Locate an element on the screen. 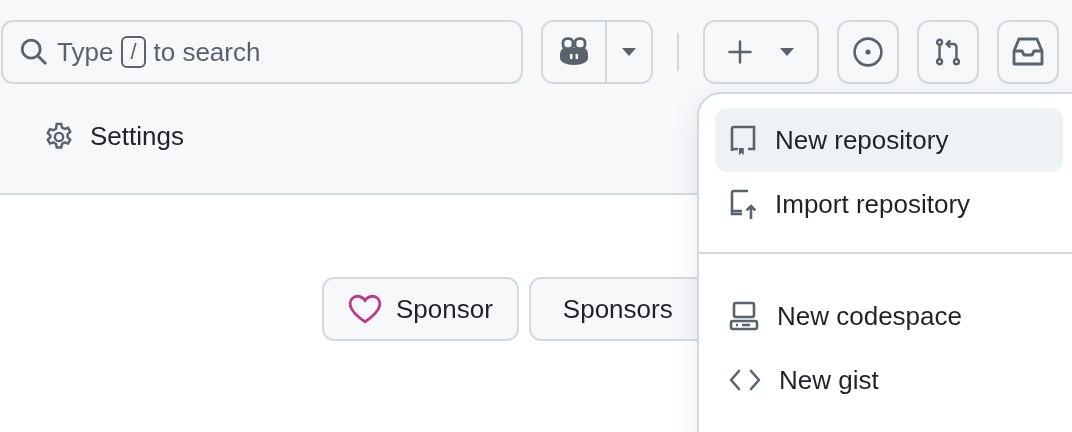  settings-icon is located at coordinates (59, 136).